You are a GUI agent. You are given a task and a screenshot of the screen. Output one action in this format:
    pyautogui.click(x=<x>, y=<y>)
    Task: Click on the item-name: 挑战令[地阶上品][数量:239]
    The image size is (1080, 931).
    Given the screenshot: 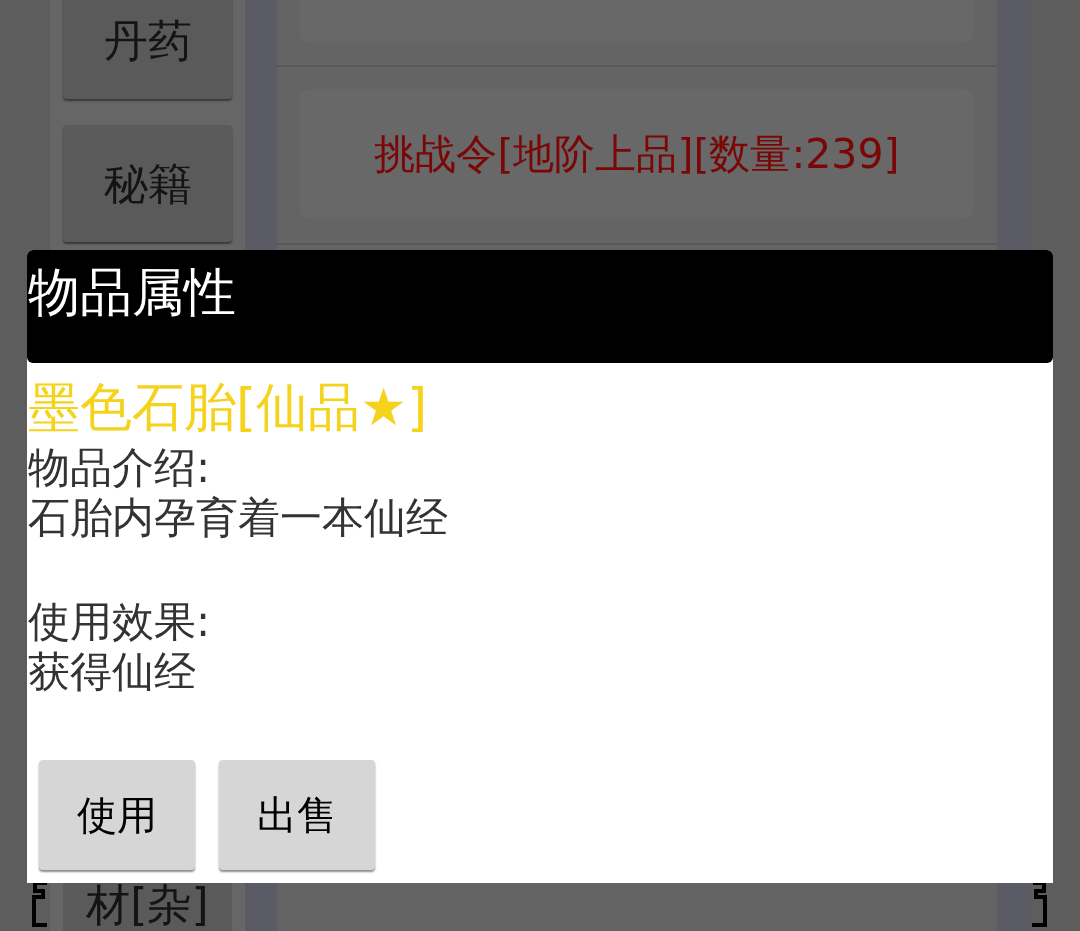 What is the action you would take?
    pyautogui.click(x=637, y=154)
    